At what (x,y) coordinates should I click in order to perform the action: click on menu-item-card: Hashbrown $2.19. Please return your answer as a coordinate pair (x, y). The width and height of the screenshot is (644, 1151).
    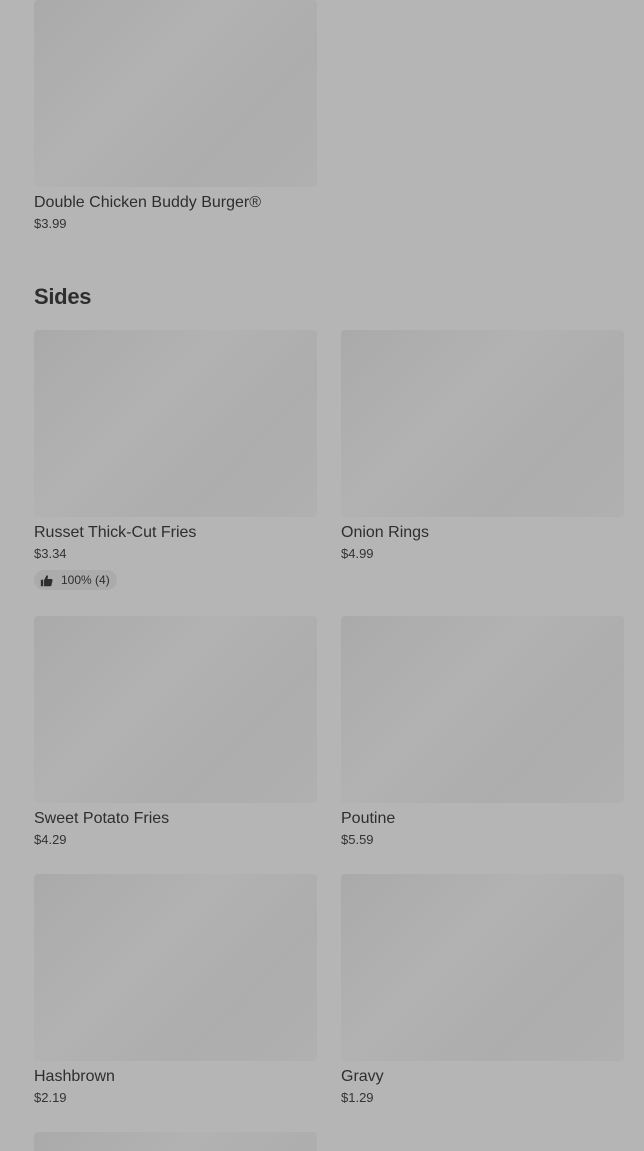
    Looking at the image, I should click on (175, 990).